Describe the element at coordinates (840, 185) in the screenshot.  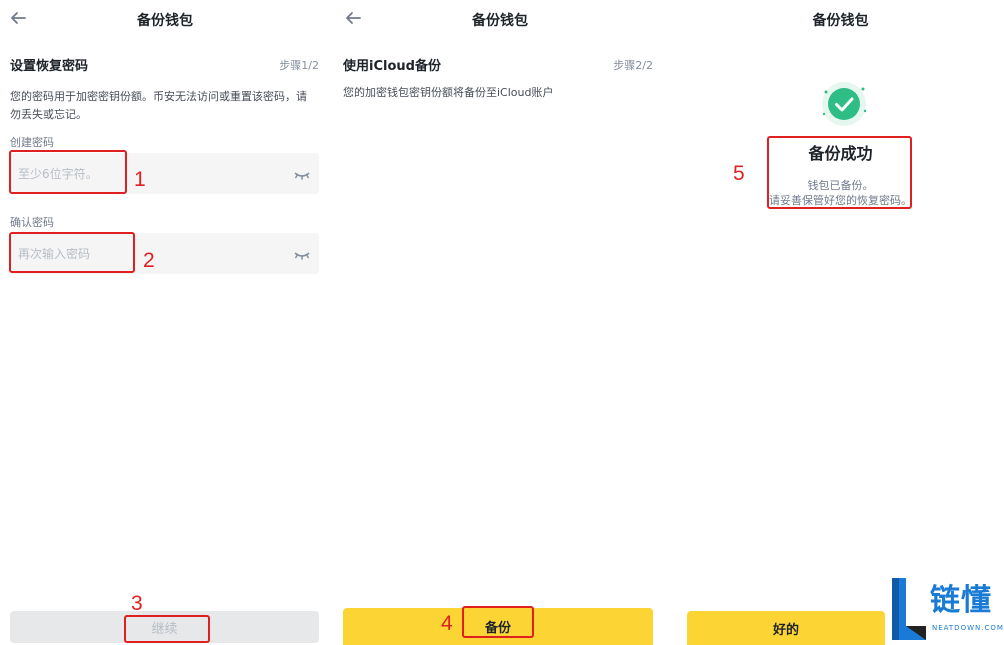
I see `success-message: 钱包已备份。` at that location.